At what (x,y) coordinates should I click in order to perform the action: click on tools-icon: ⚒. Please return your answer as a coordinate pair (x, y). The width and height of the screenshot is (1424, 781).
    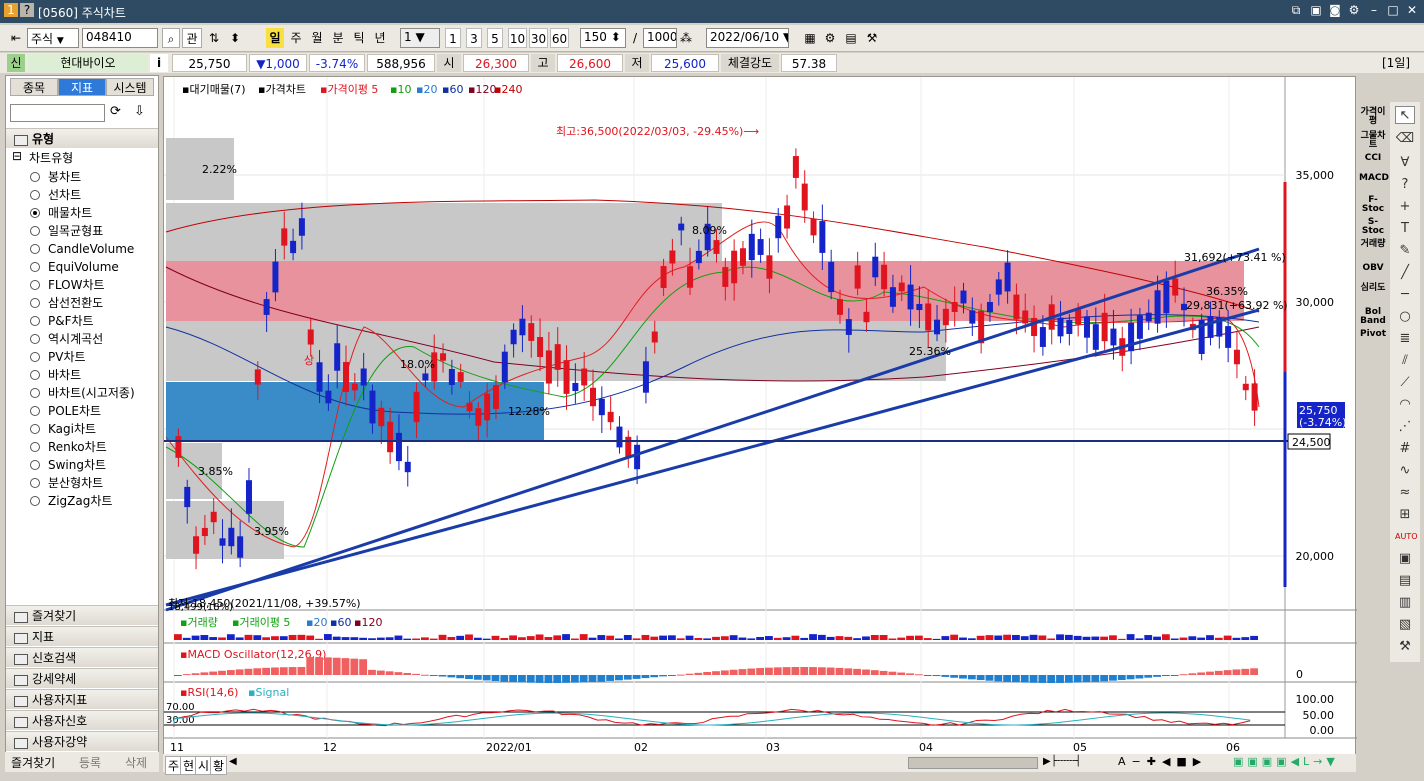
    Looking at the image, I should click on (872, 38).